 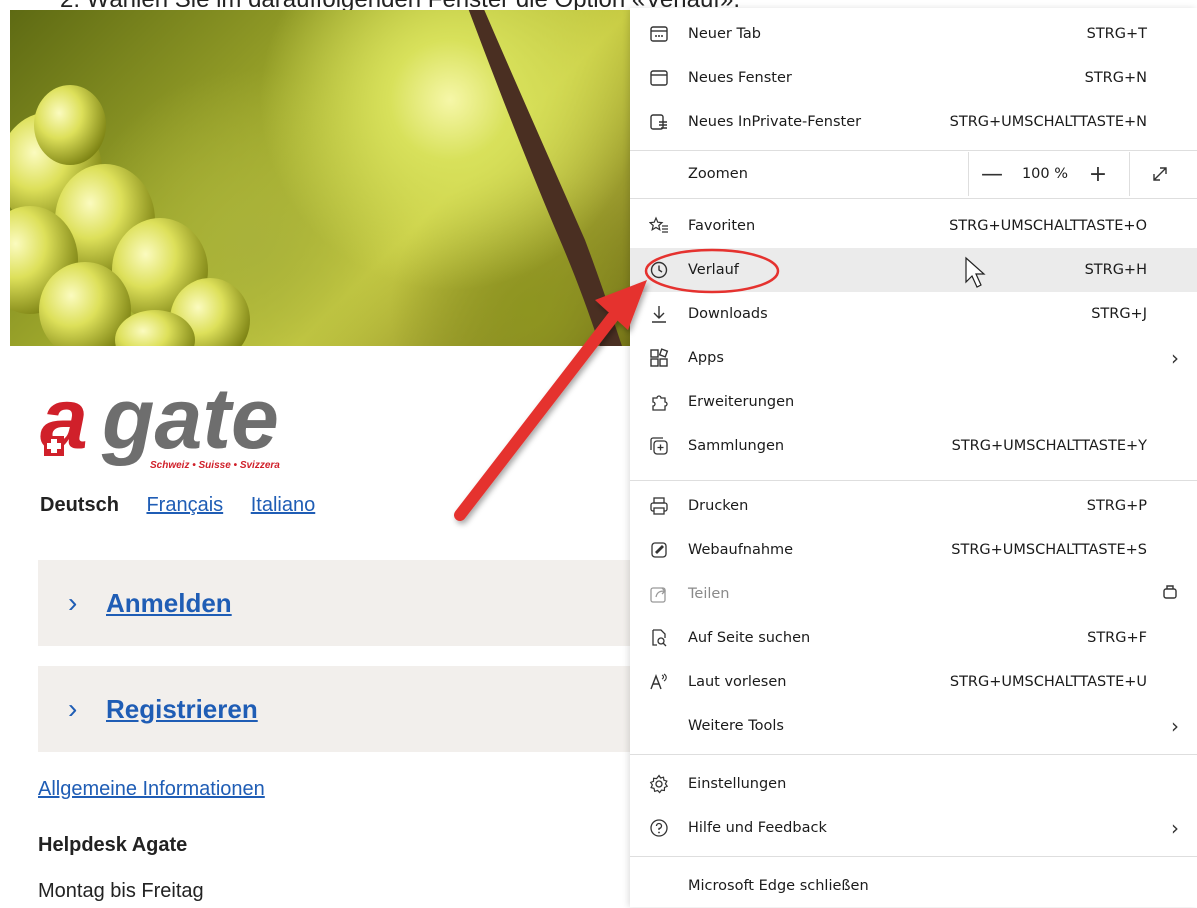 What do you see at coordinates (713, 270) in the screenshot?
I see `menu-item-label: Verlauf` at bounding box center [713, 270].